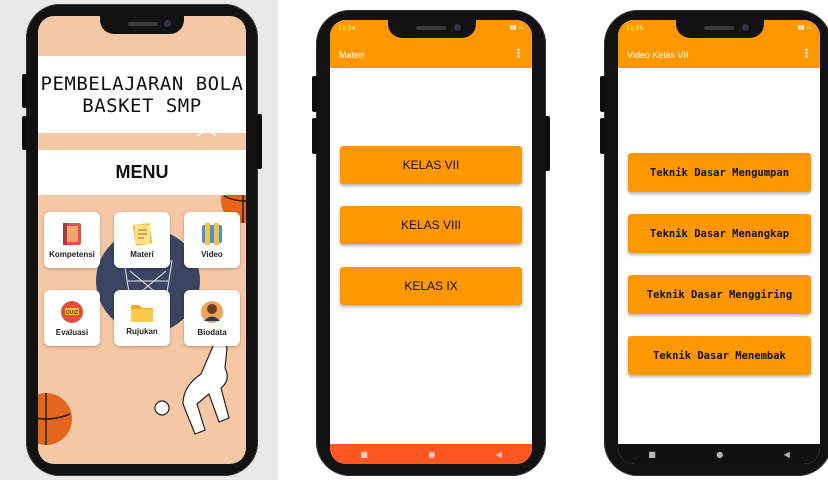 This screenshot has height=480, width=828. I want to click on tile-video: Video, so click(212, 240).